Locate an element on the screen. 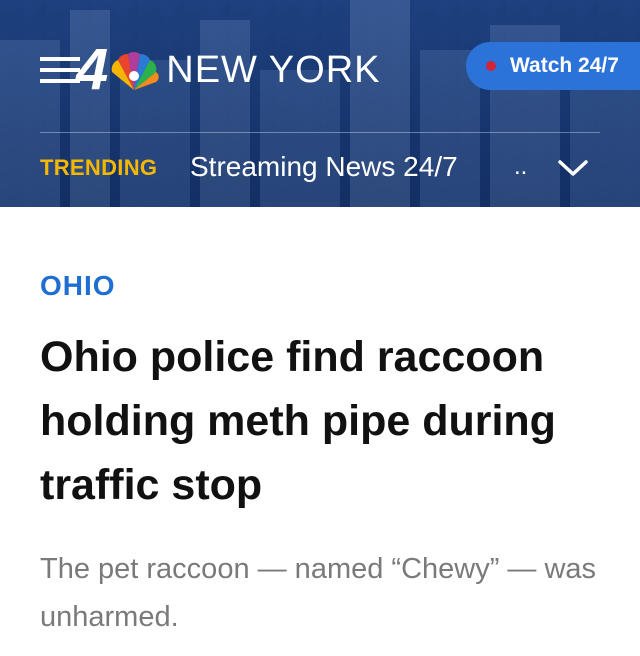 The width and height of the screenshot is (640, 656). trending-overflow-ellipsis: .. is located at coordinates (521, 166).